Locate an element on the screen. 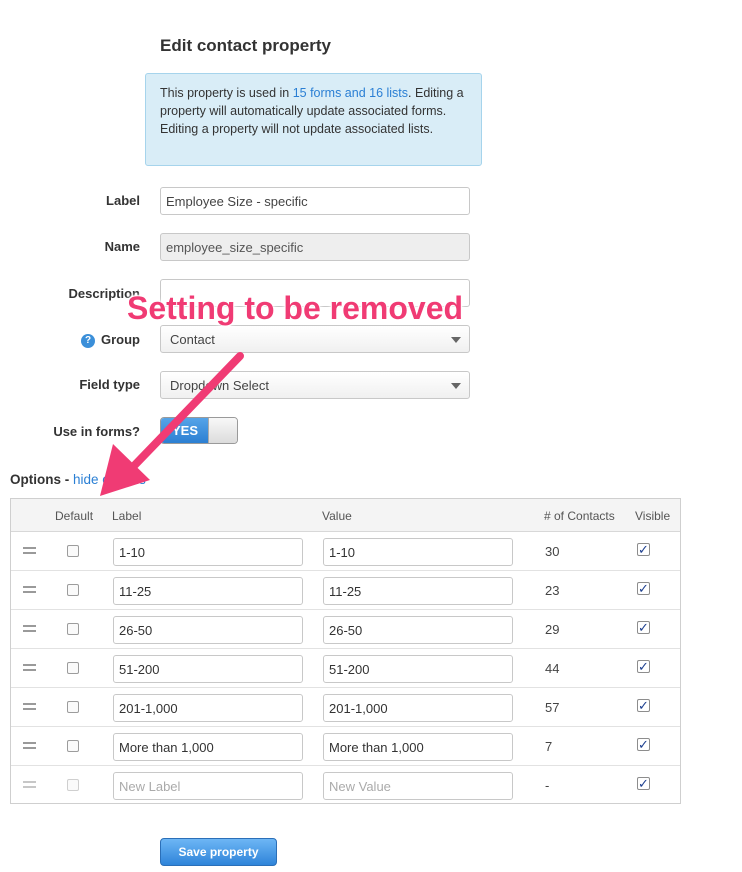  save-property-button: Save property is located at coordinates (218, 852).